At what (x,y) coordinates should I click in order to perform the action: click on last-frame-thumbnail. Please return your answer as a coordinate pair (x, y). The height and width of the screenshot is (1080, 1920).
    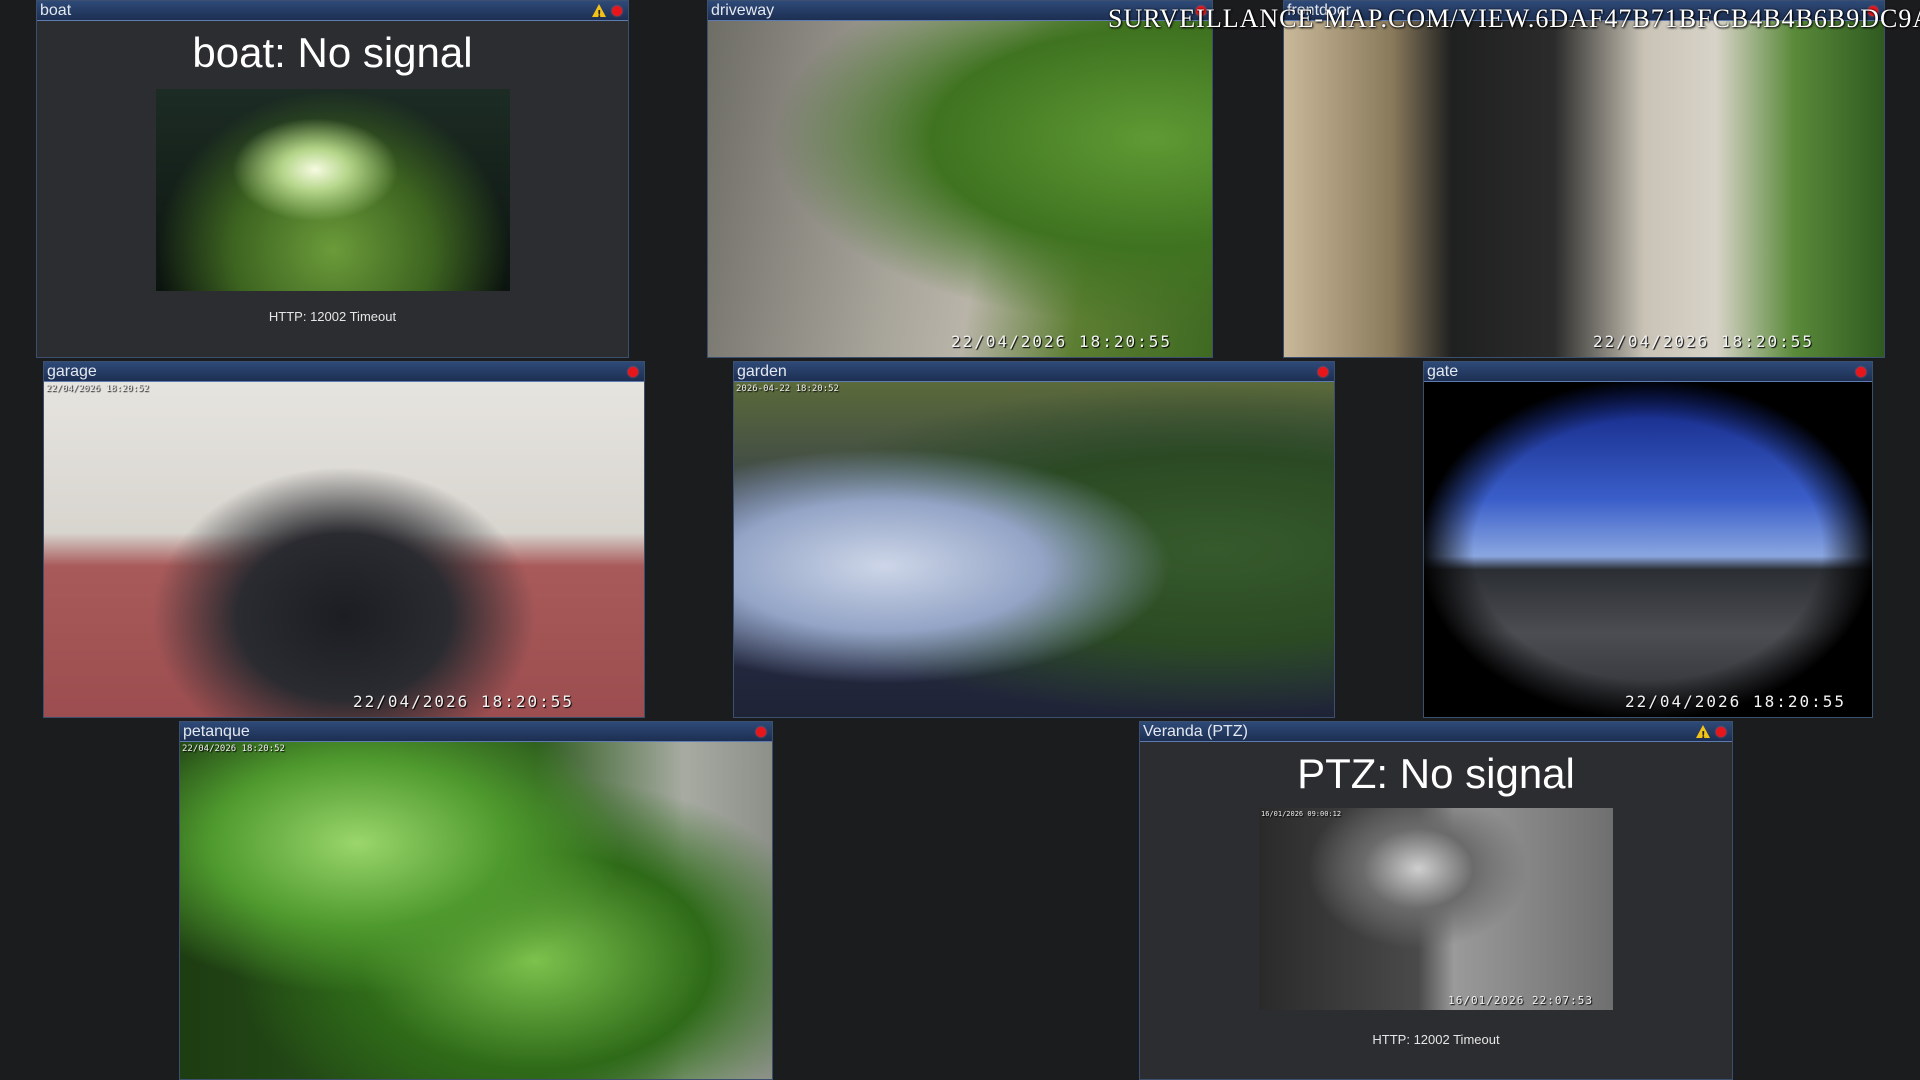
    Looking at the image, I should click on (332, 190).